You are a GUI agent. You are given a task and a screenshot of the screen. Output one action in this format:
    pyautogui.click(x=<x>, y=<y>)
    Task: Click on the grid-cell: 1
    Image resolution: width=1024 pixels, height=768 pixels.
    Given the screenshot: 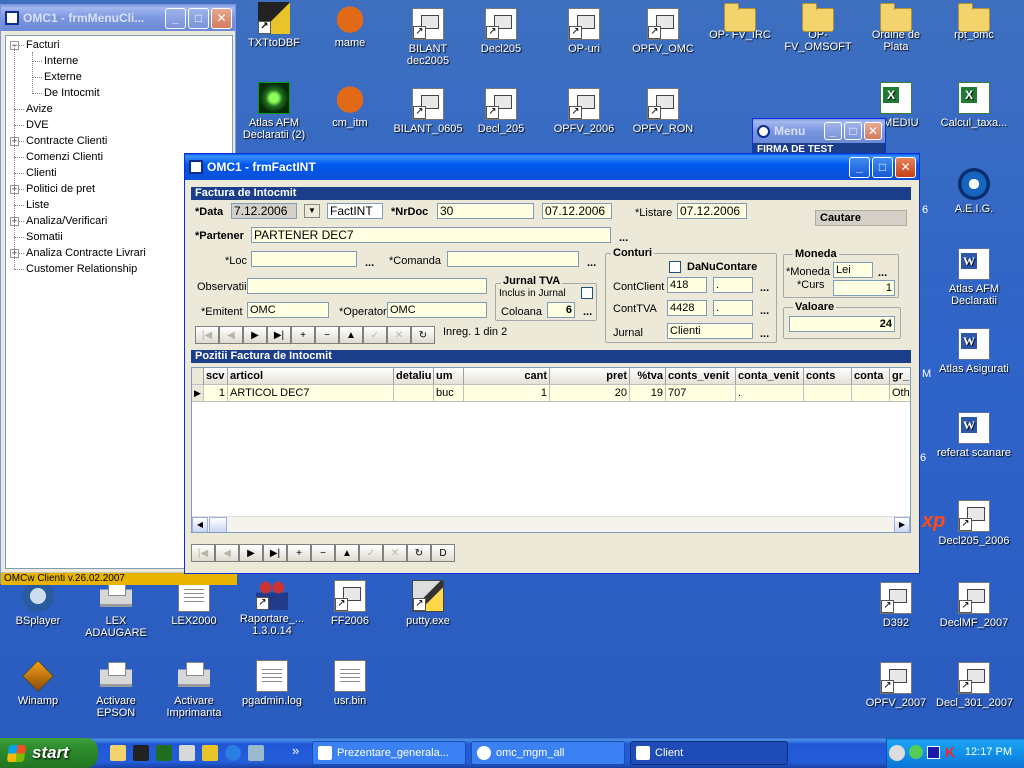 What is the action you would take?
    pyautogui.click(x=216, y=393)
    